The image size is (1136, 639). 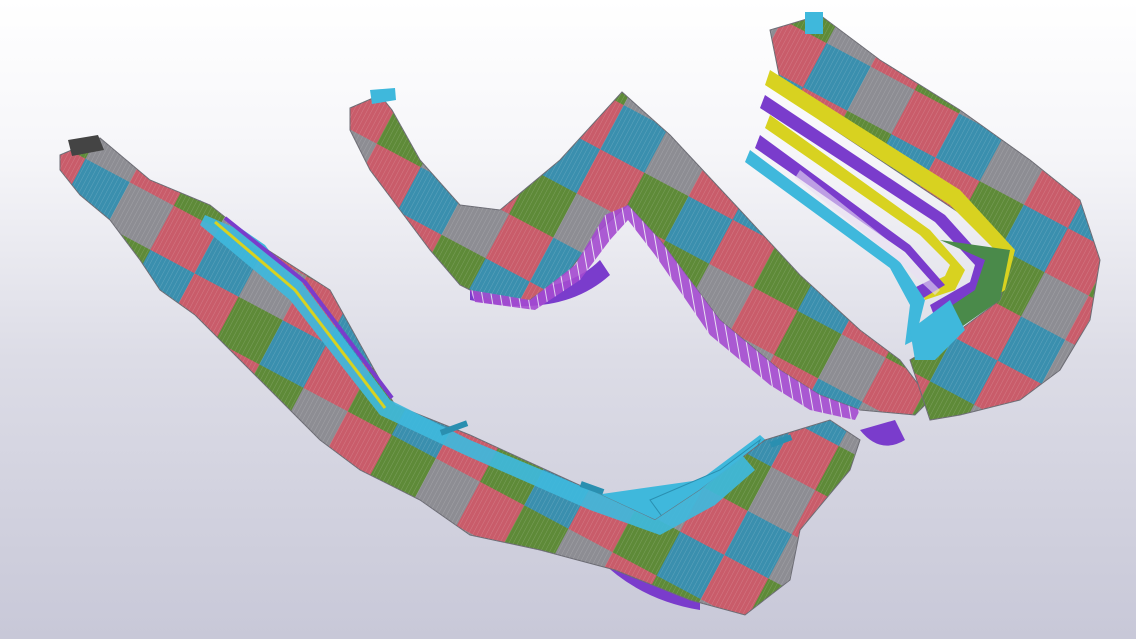 What do you see at coordinates (814, 23) in the screenshot?
I see `top-end-cap` at bounding box center [814, 23].